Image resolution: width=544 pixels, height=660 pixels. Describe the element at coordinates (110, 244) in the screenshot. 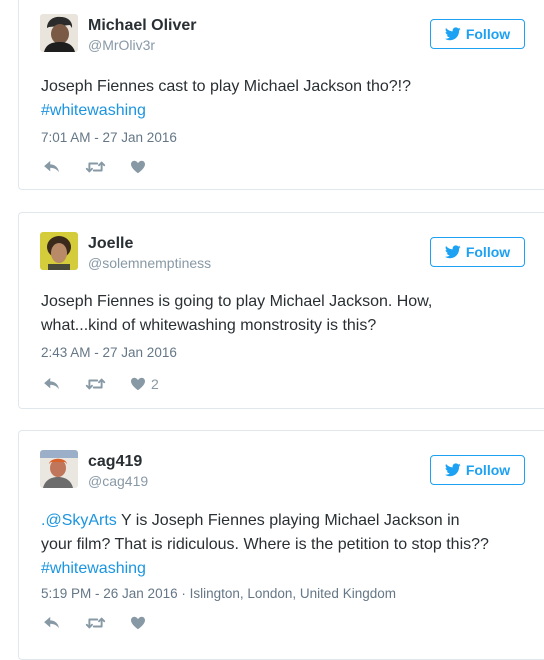

I see `author-name: Joelle` at that location.